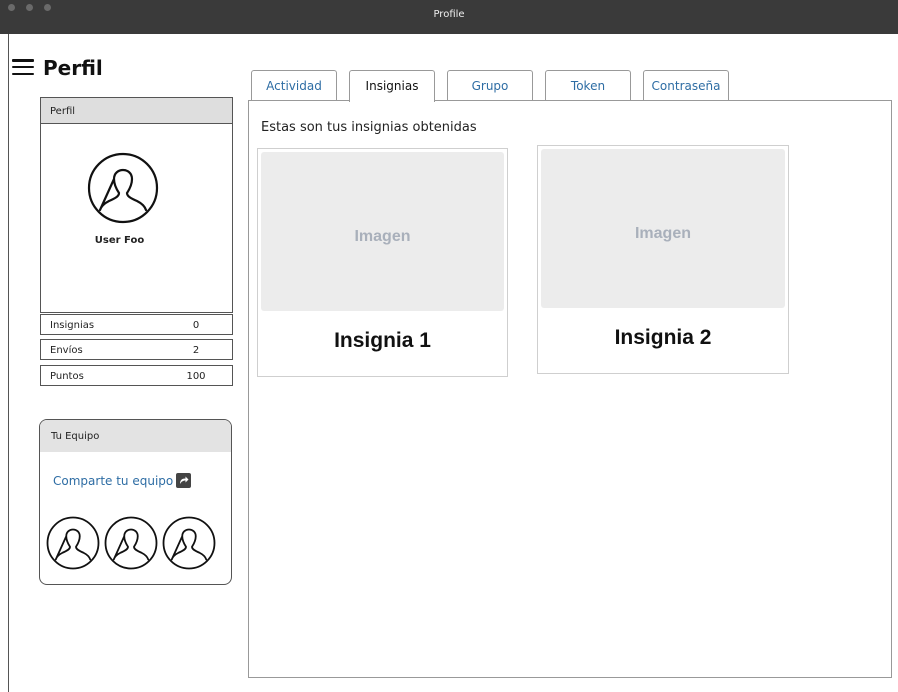  What do you see at coordinates (663, 337) in the screenshot?
I see `badge-name: Insignia 2` at bounding box center [663, 337].